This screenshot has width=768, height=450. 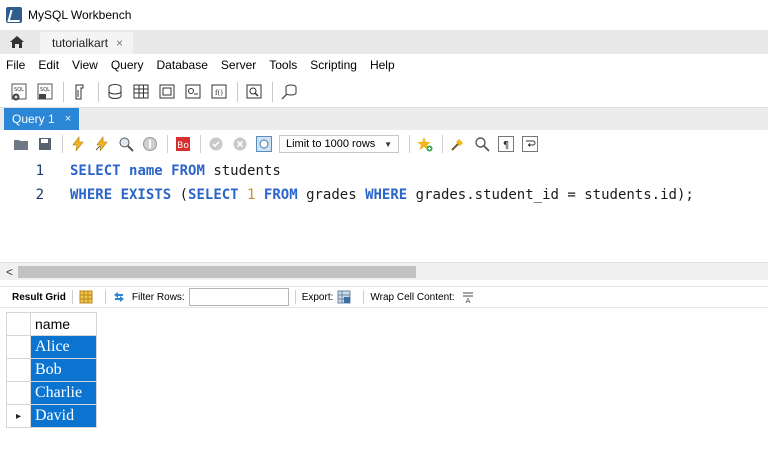 I want to click on save-button, so click(x=45, y=144).